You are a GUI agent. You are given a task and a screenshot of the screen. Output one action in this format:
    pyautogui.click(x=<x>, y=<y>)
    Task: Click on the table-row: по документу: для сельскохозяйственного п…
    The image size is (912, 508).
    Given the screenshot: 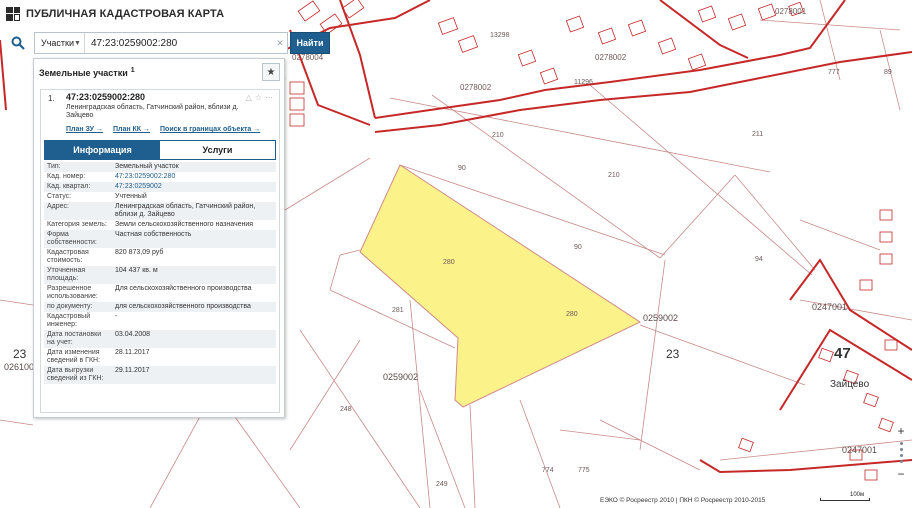 What is the action you would take?
    pyautogui.click(x=160, y=307)
    